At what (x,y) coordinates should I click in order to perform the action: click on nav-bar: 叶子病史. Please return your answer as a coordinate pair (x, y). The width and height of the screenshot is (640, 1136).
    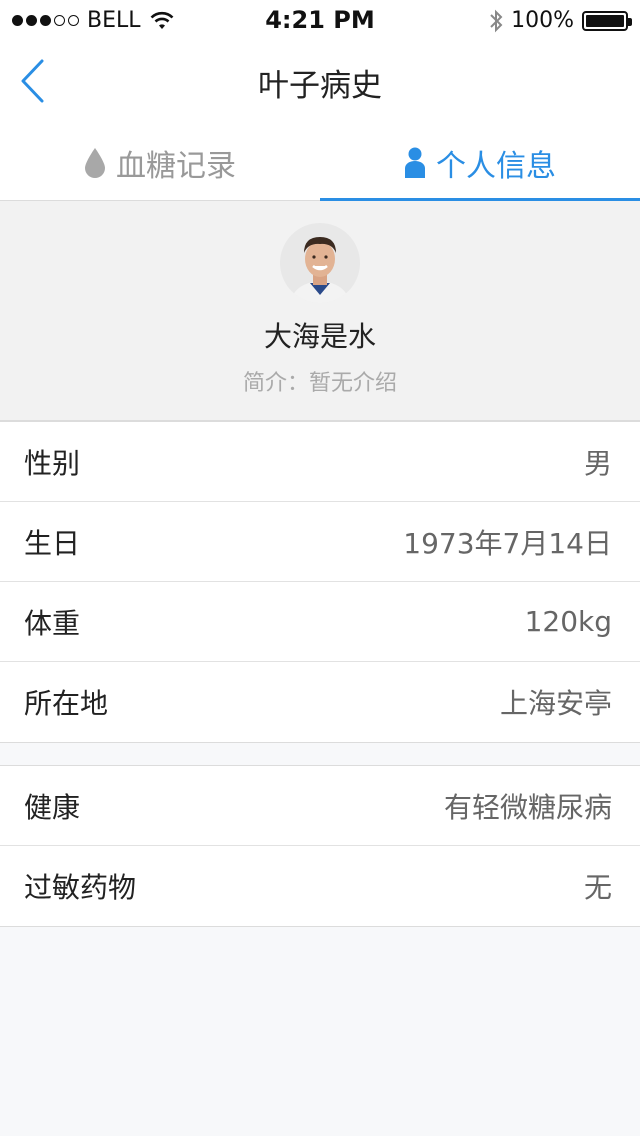
    Looking at the image, I should click on (320, 83).